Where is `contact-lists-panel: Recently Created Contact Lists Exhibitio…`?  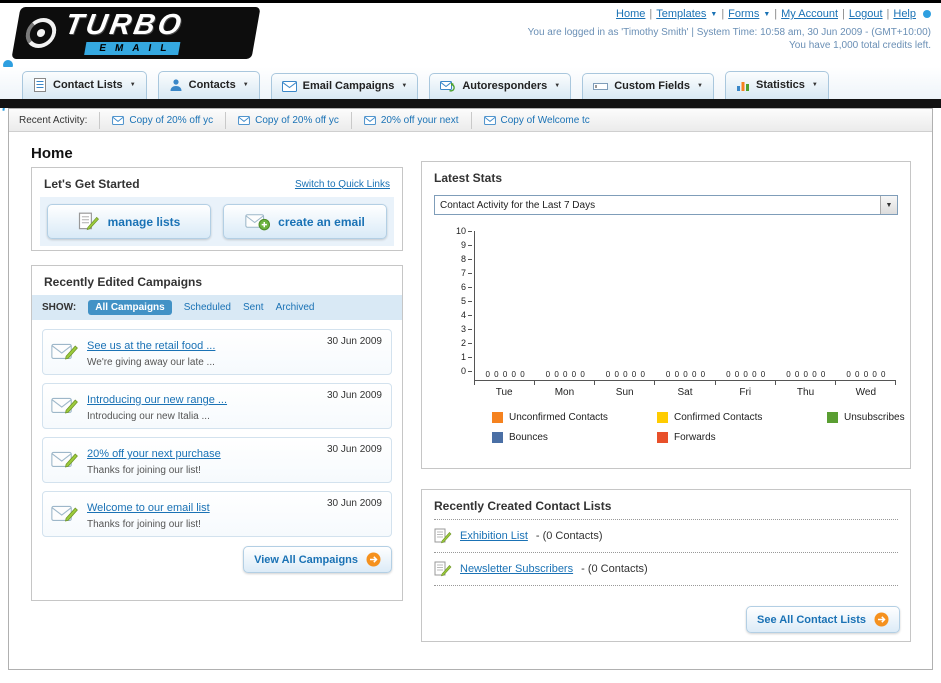 contact-lists-panel: Recently Created Contact Lists Exhibitio… is located at coordinates (666, 565).